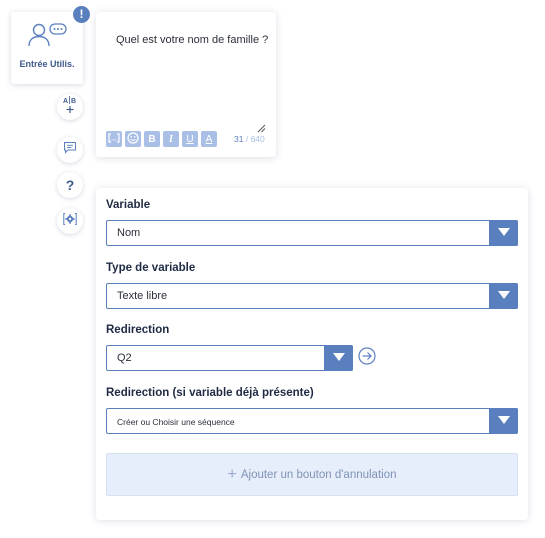 This screenshot has width=545, height=538. What do you see at coordinates (65, 101) in the screenshot?
I see `svg-text: A` at bounding box center [65, 101].